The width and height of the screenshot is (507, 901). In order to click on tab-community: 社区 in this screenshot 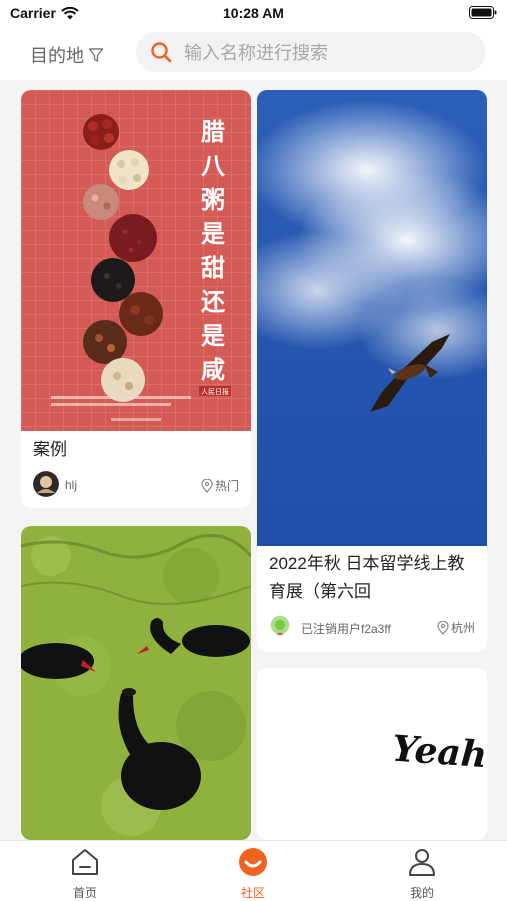, I will do `click(253, 871)`.